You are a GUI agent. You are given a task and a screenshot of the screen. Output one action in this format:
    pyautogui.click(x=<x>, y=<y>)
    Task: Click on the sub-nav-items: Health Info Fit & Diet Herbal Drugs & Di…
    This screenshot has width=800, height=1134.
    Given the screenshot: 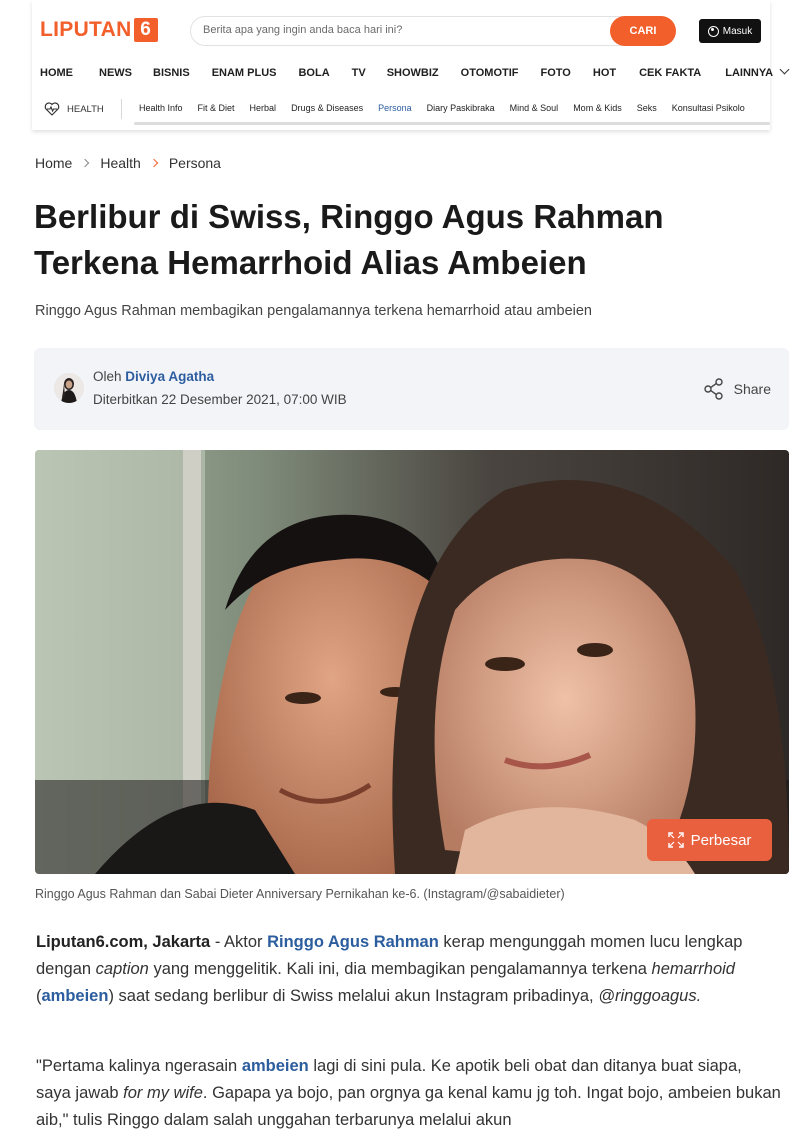 What is the action you would take?
    pyautogui.click(x=442, y=108)
    